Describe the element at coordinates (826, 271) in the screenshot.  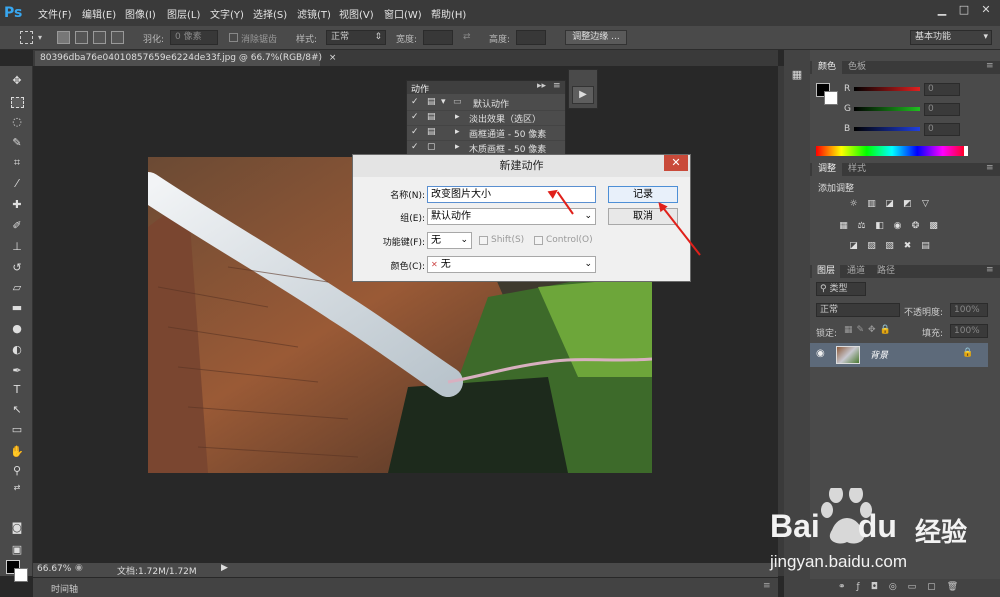
I see `tab-layers: 图层` at that location.